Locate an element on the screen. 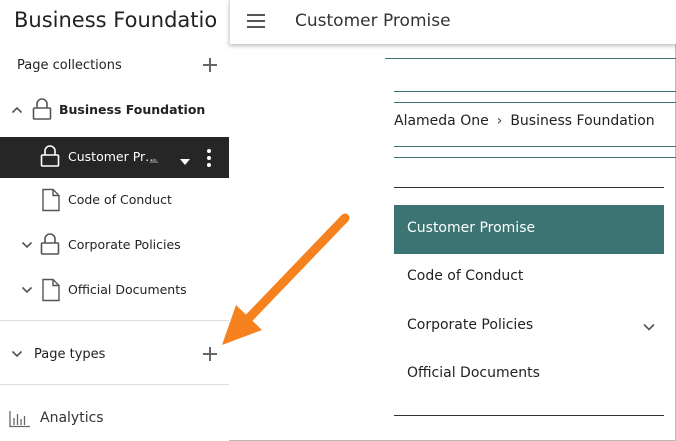  breadcrumb: Alameda One › Business Foundation is located at coordinates (524, 121).